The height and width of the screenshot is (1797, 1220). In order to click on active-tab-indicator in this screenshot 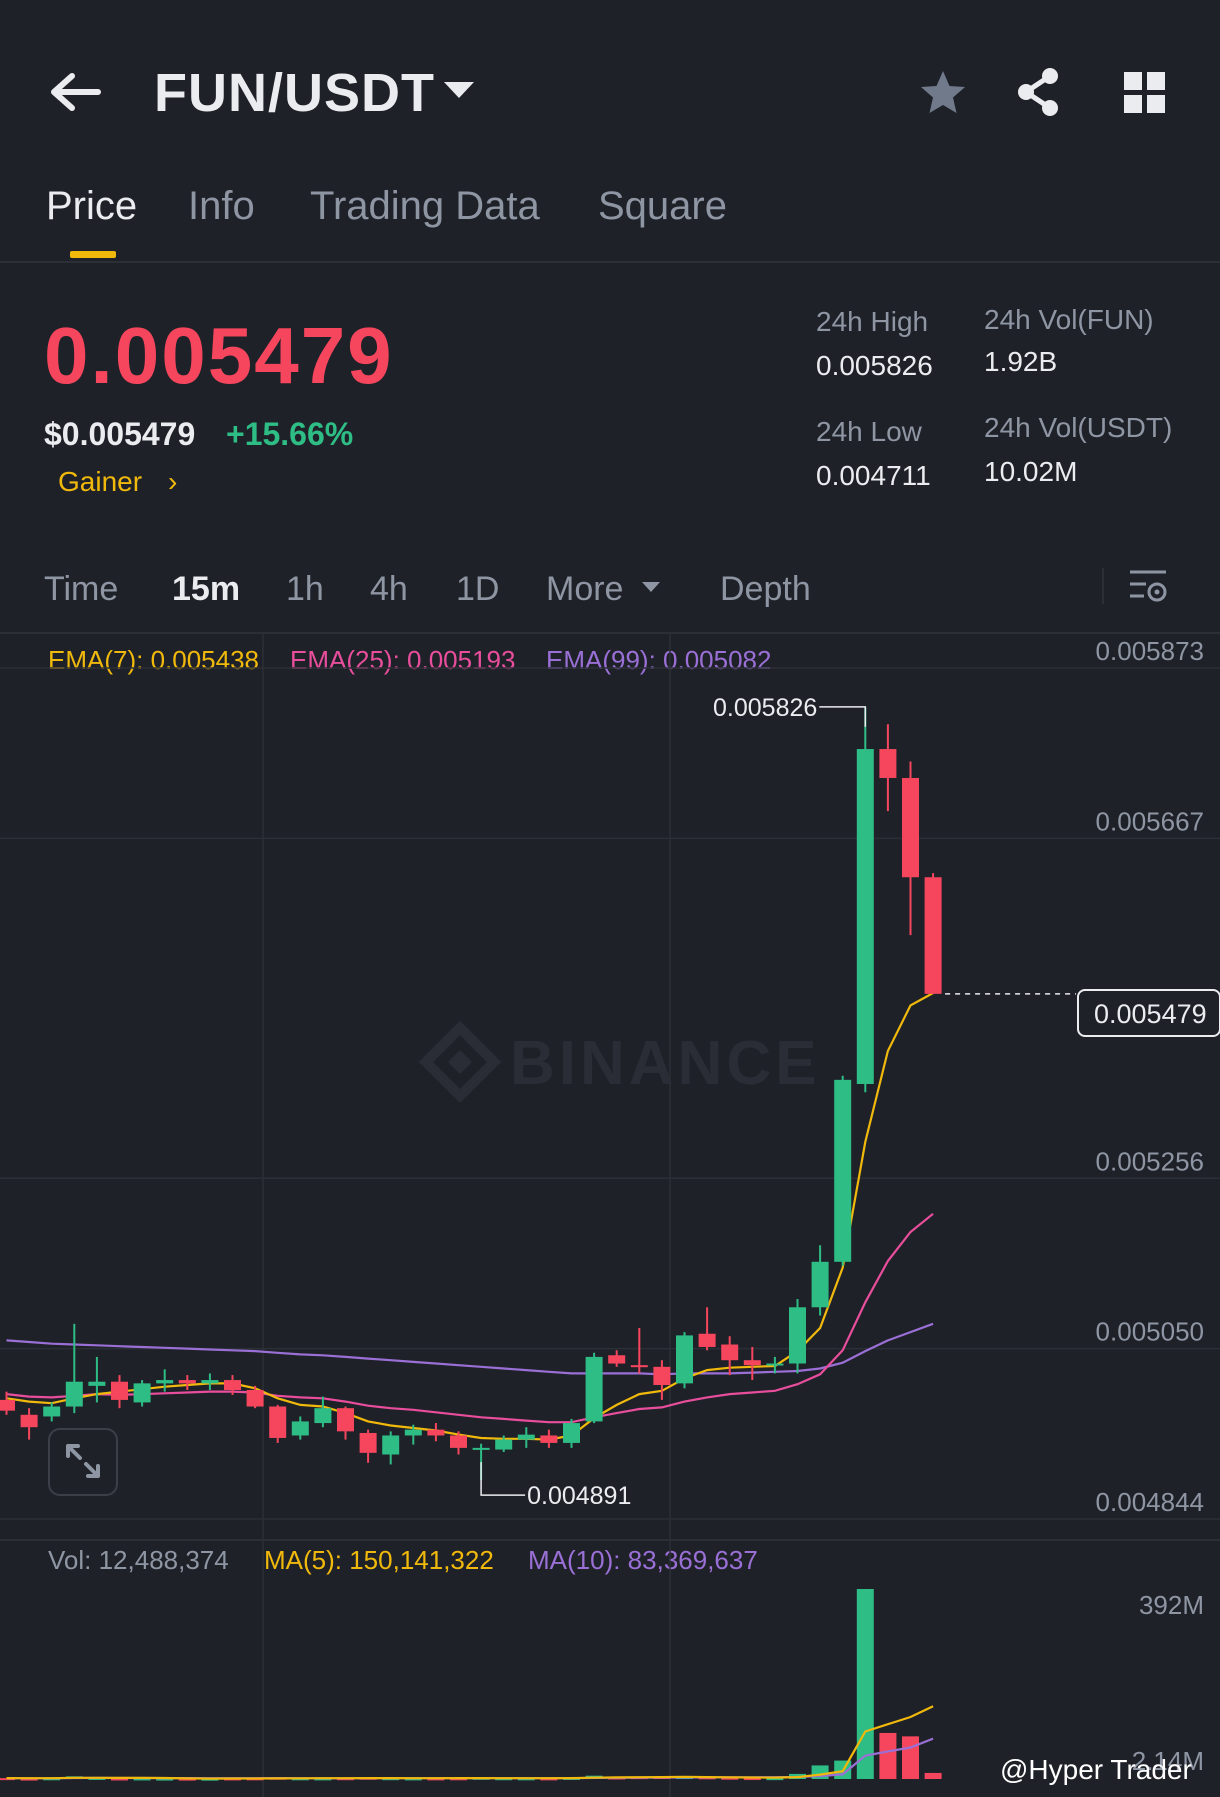, I will do `click(93, 254)`.